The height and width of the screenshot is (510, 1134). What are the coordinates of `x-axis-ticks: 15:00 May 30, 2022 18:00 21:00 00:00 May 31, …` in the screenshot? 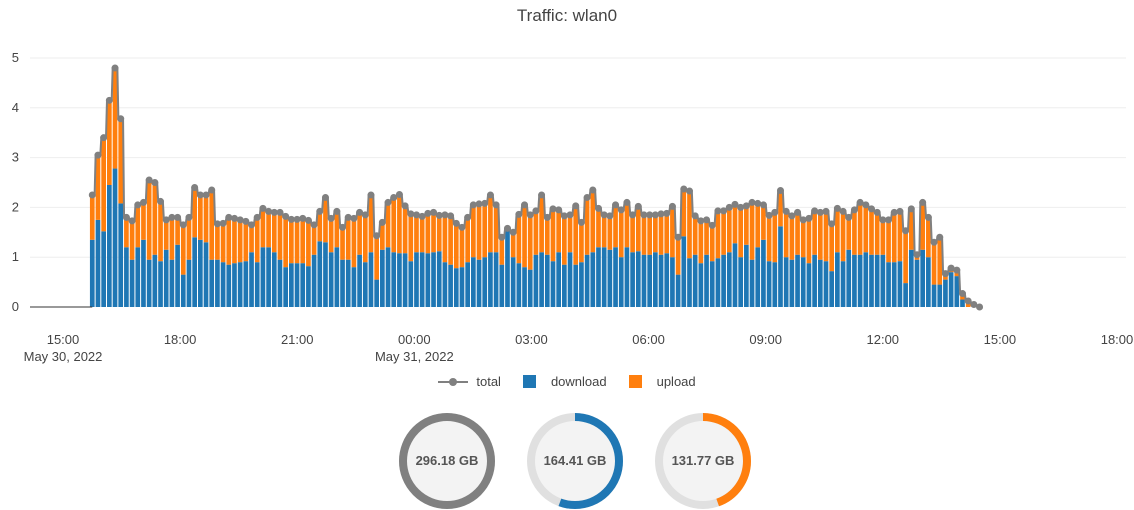 It's located at (579, 348).